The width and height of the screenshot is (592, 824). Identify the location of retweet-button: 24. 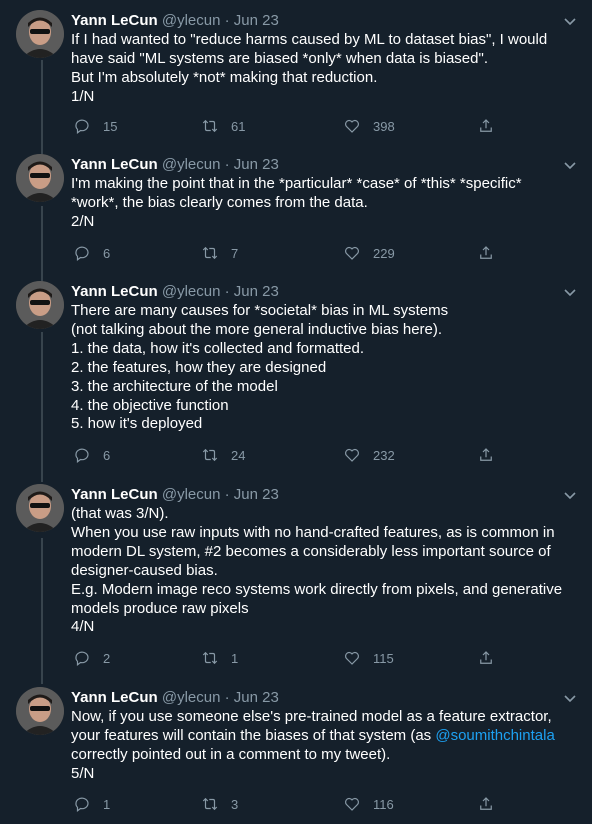
(223, 455).